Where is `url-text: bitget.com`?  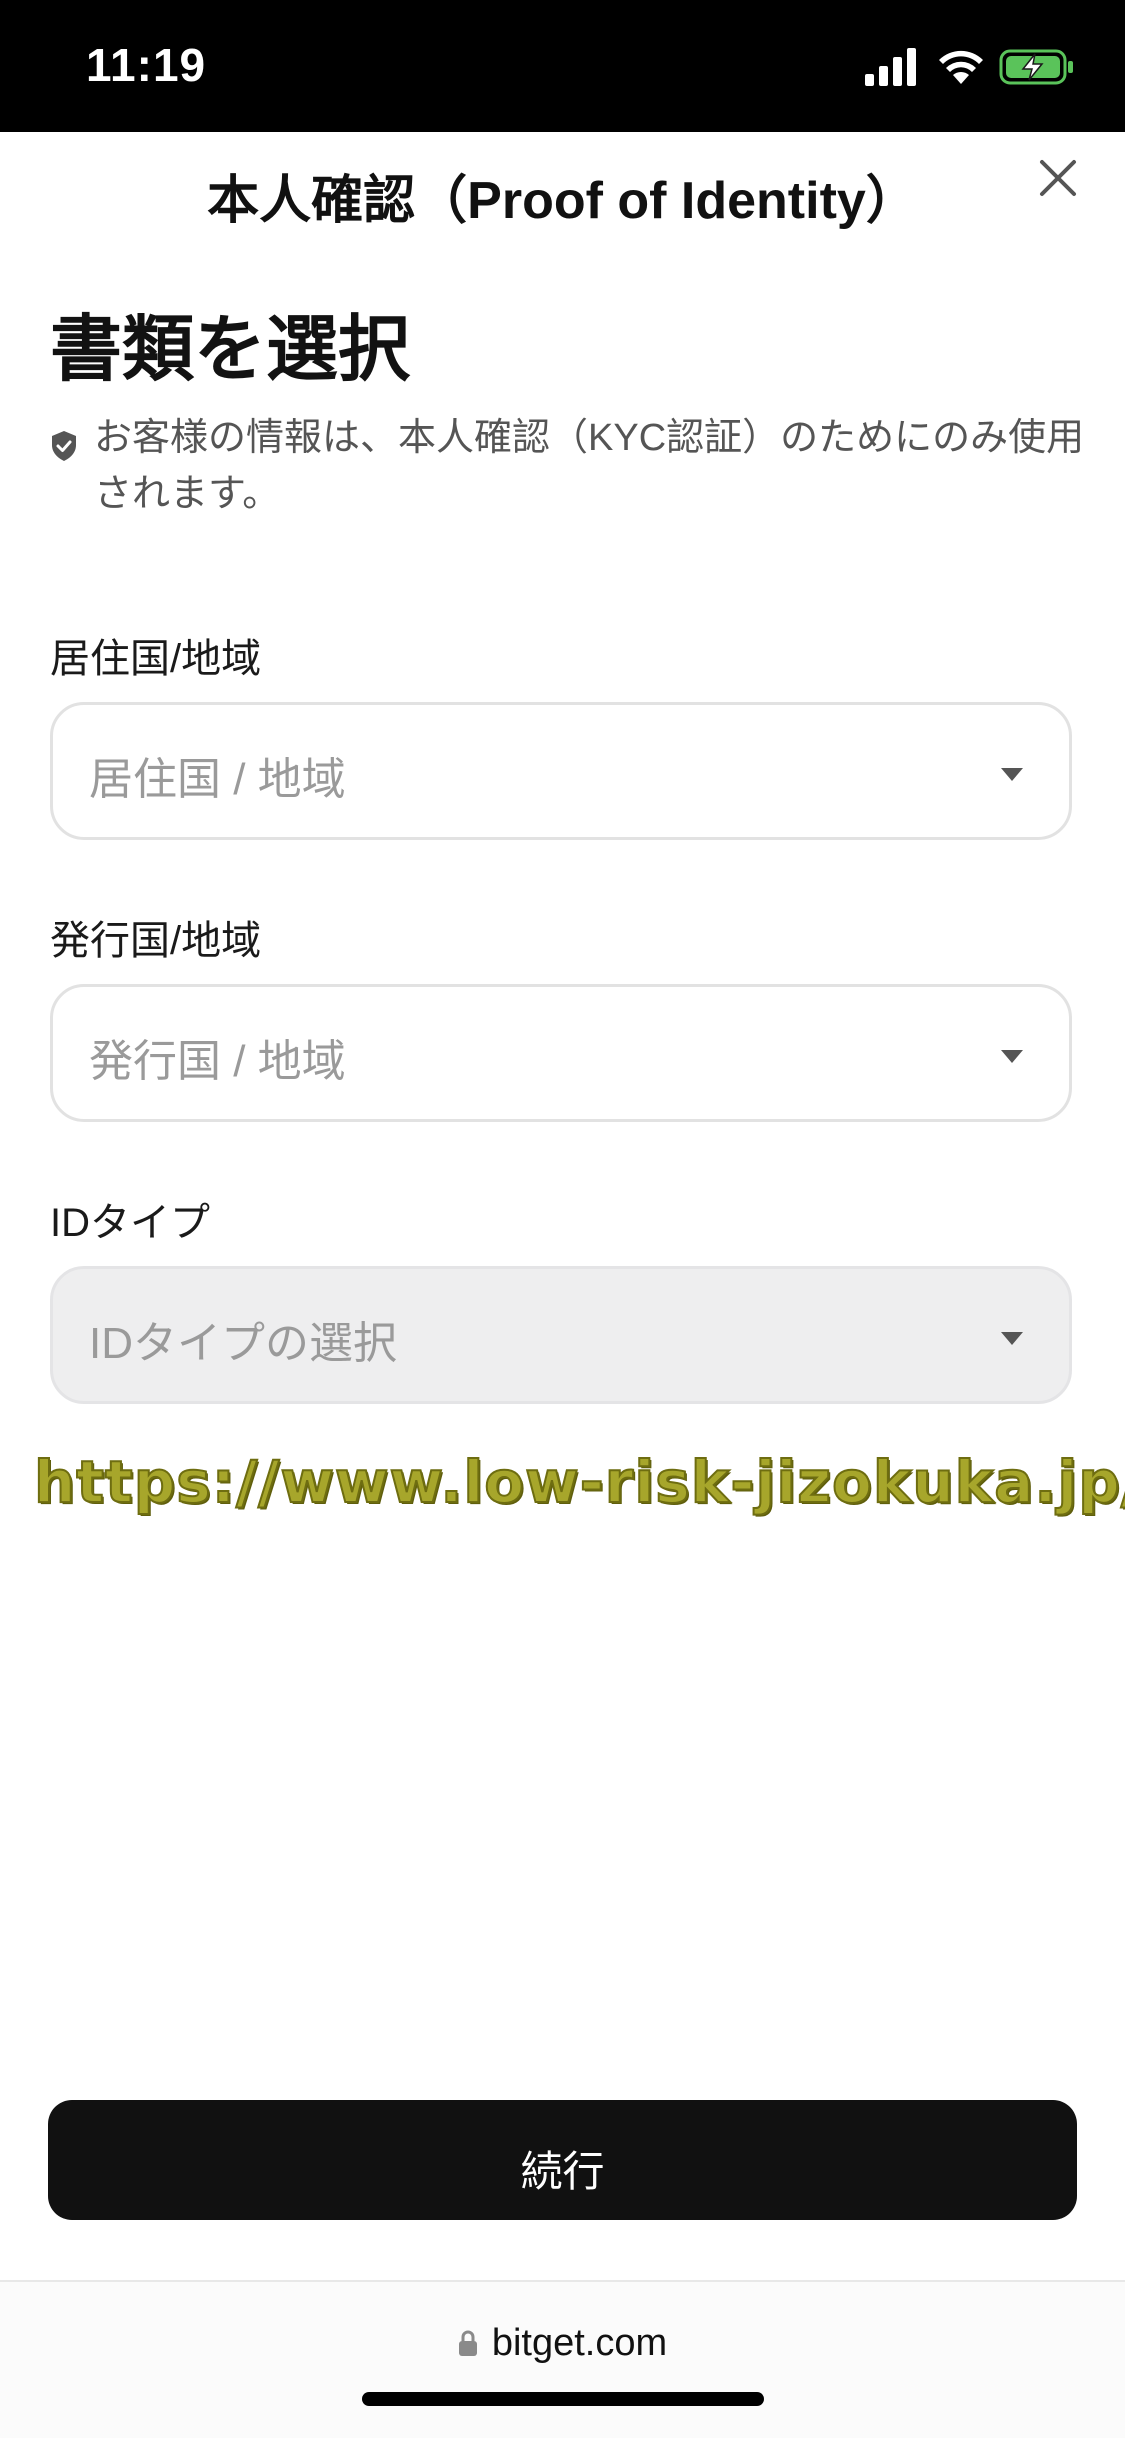
url-text: bitget.com is located at coordinates (579, 2343).